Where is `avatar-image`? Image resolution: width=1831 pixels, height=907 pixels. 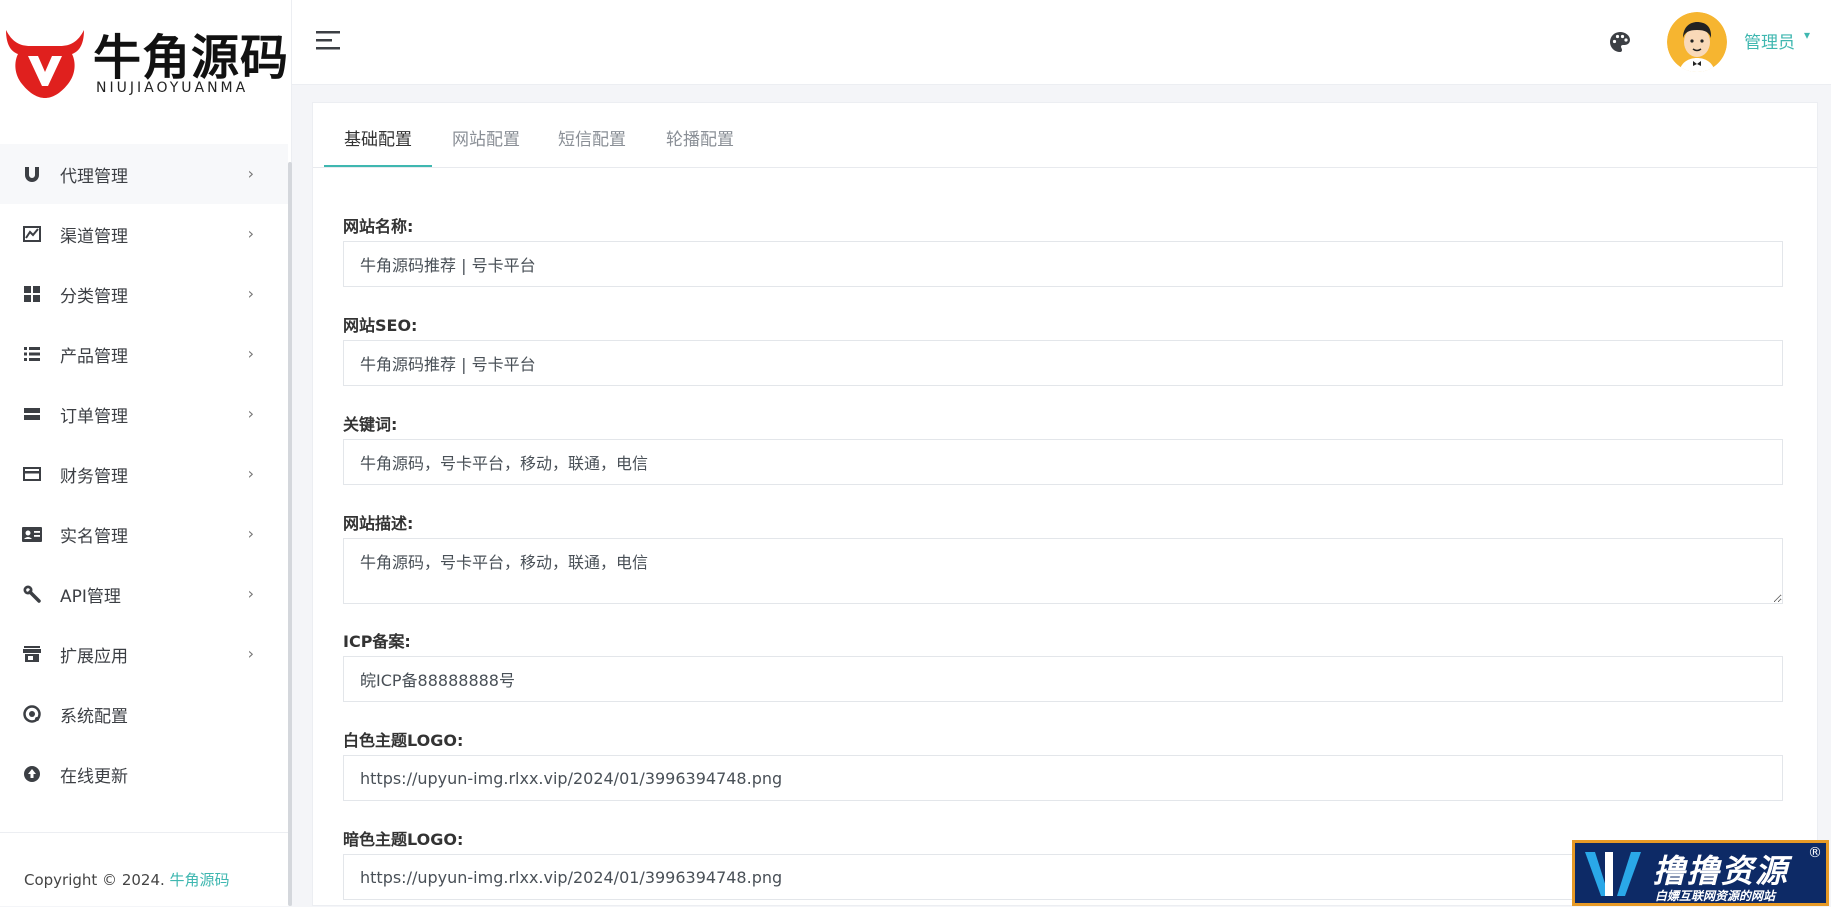 avatar-image is located at coordinates (1697, 42).